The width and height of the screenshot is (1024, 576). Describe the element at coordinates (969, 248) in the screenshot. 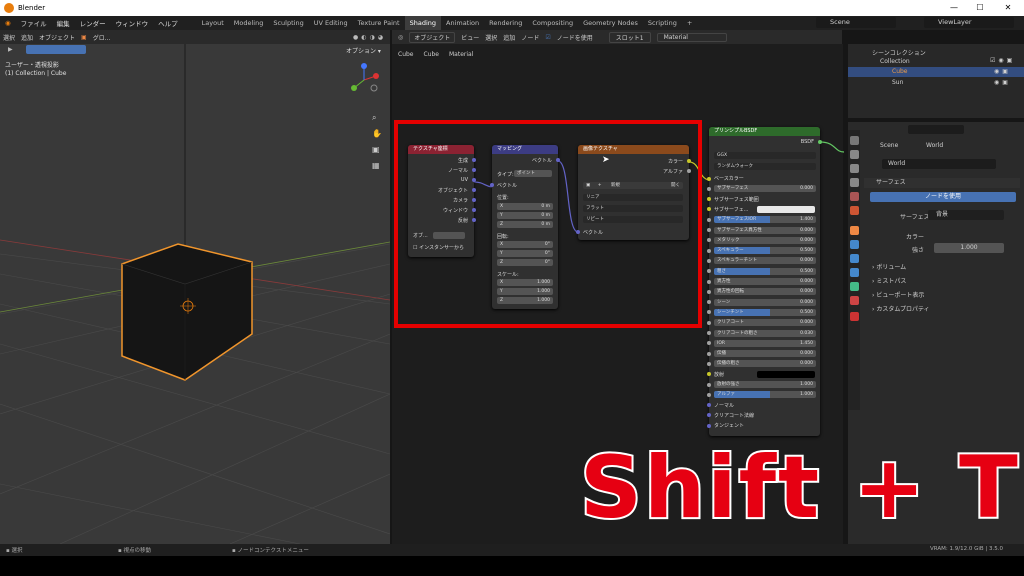

I see `strength-field: 1.000` at that location.